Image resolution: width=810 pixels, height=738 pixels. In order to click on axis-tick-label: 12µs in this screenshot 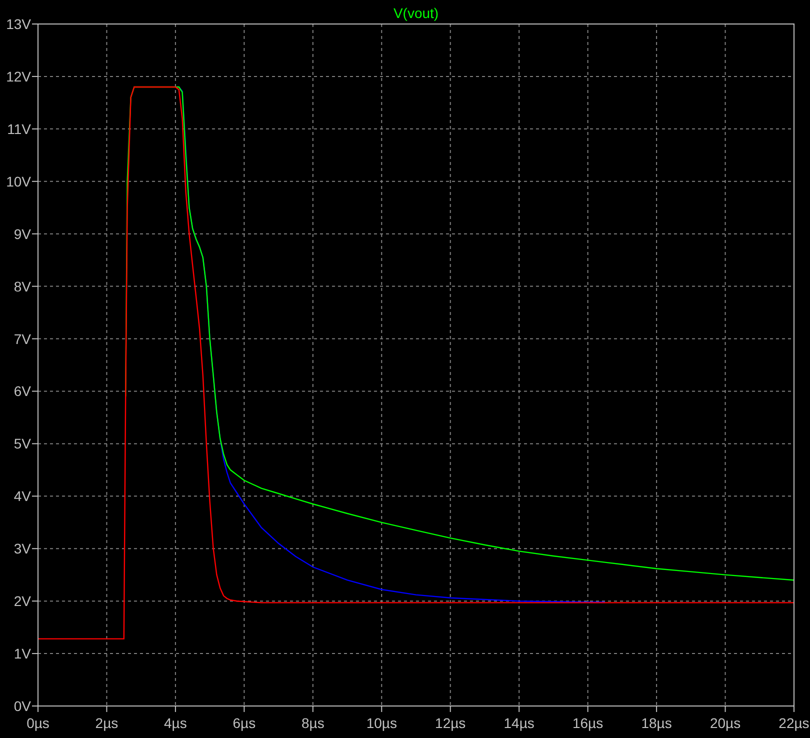, I will do `click(450, 723)`.